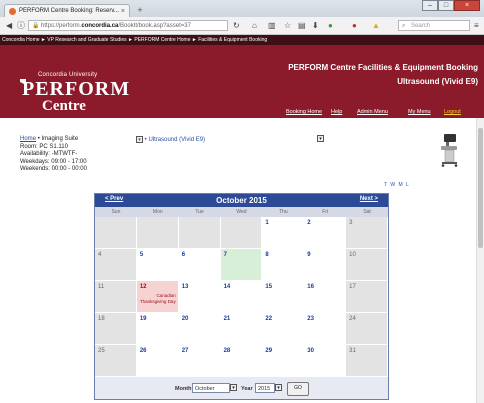 This screenshot has width=484, height=403. I want to click on day-number: 10, so click(352, 255).